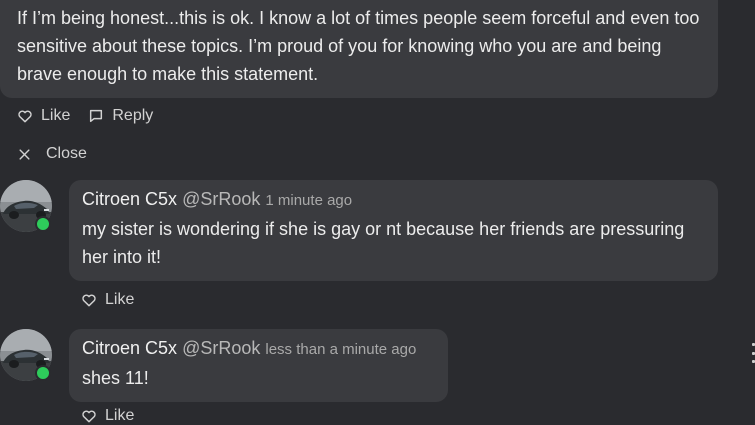 The height and width of the screenshot is (425, 755). Describe the element at coordinates (96, 116) in the screenshot. I see `reply-icon` at that location.